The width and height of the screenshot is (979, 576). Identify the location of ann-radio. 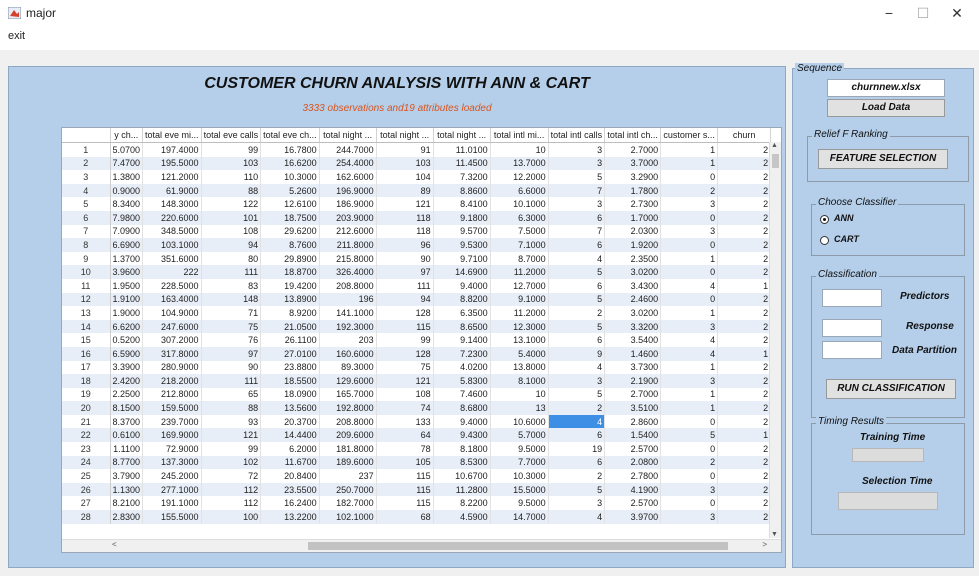
(824, 219).